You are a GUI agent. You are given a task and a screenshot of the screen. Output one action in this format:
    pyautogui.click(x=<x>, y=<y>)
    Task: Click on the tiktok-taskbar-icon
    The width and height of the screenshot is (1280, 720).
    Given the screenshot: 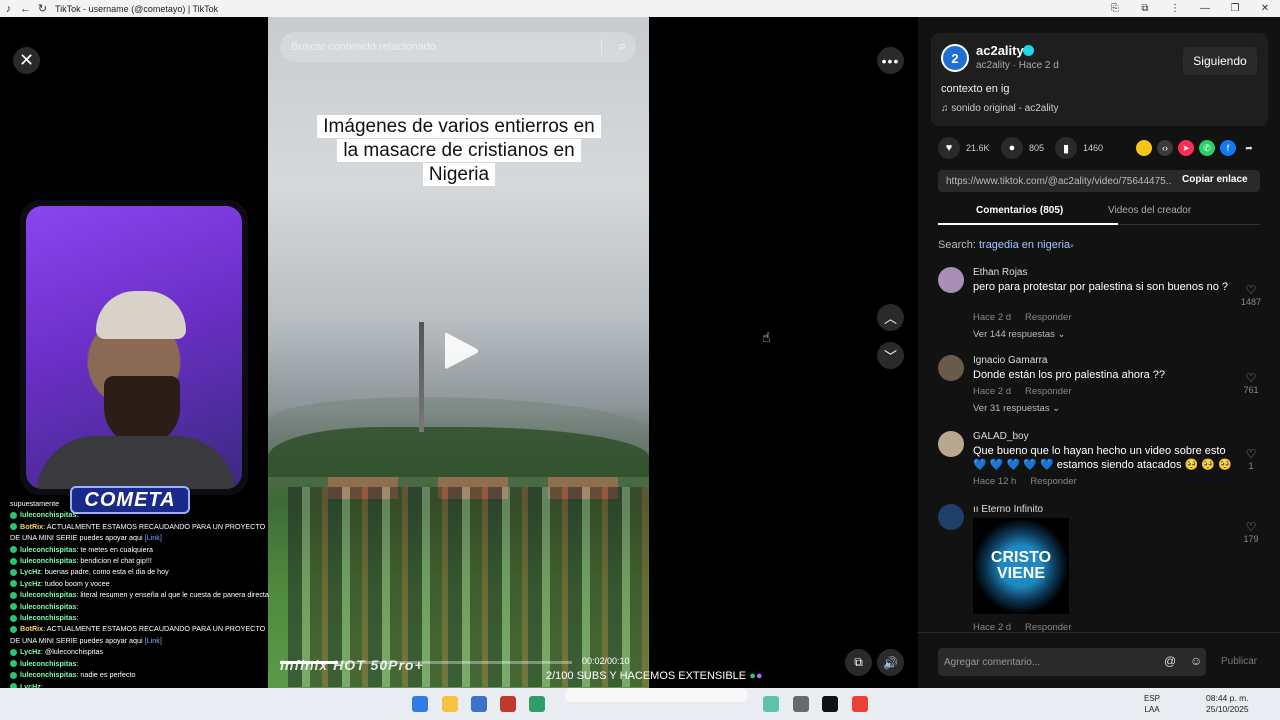 What is the action you would take?
    pyautogui.click(x=830, y=704)
    